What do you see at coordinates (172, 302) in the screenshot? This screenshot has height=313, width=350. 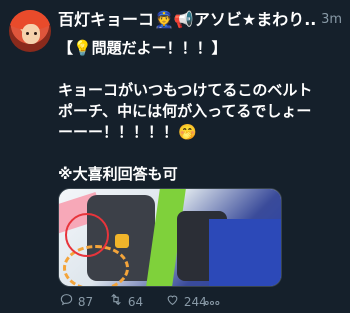 I see `heart-icon` at bounding box center [172, 302].